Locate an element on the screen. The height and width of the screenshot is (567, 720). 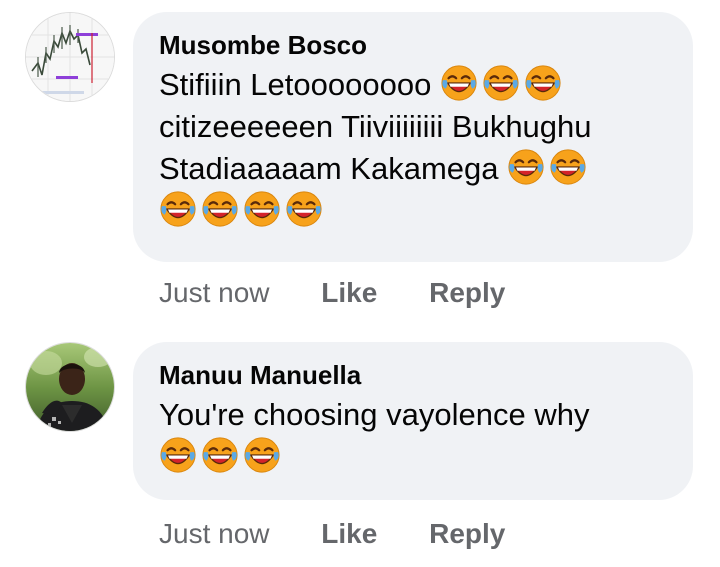
comment-author: Manuu Manuella is located at coordinates (413, 375).